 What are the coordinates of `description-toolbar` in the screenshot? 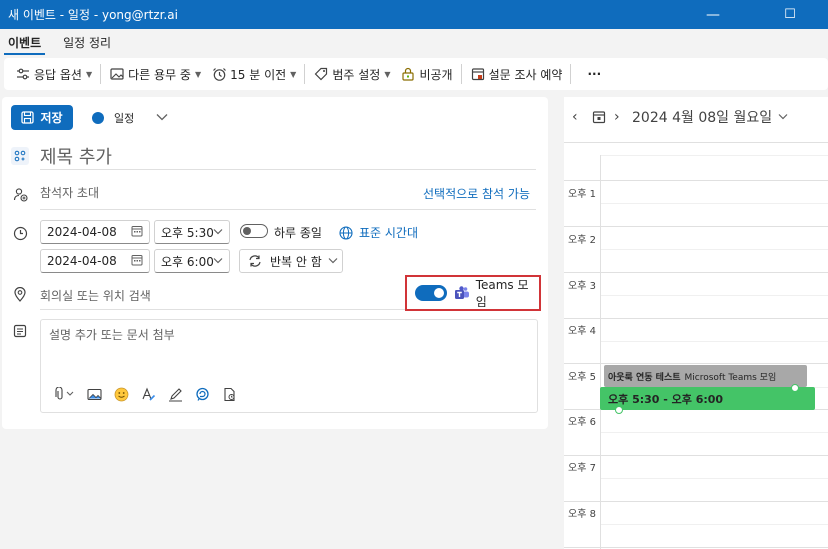 It's located at (148, 394).